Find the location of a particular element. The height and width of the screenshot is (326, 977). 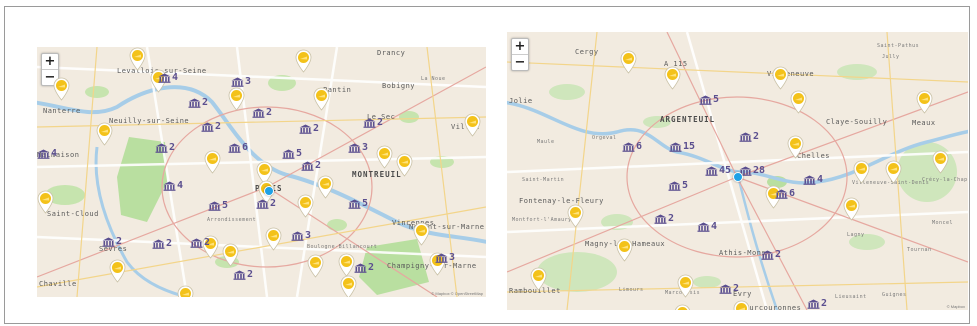

zoom-out-button: − is located at coordinates (520, 62).